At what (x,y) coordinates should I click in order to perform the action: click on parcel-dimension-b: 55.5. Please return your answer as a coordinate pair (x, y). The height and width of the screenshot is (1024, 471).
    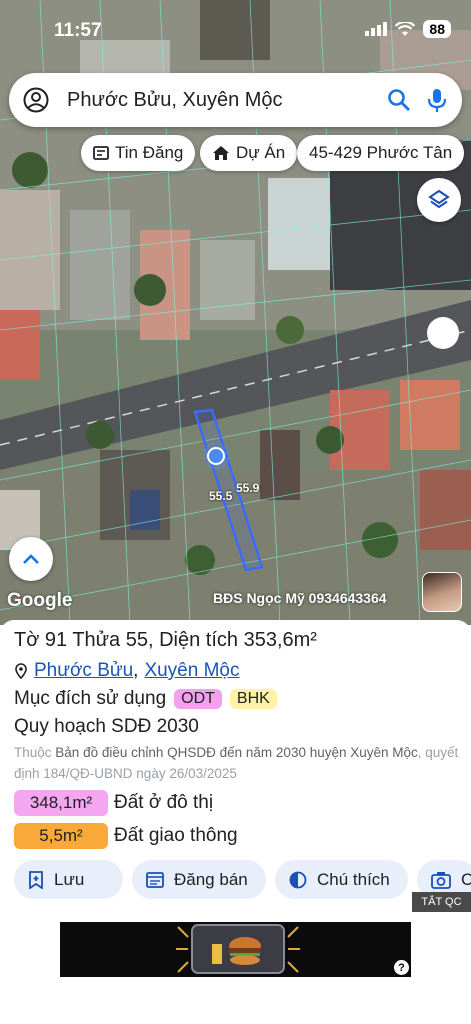
    Looking at the image, I should click on (221, 496).